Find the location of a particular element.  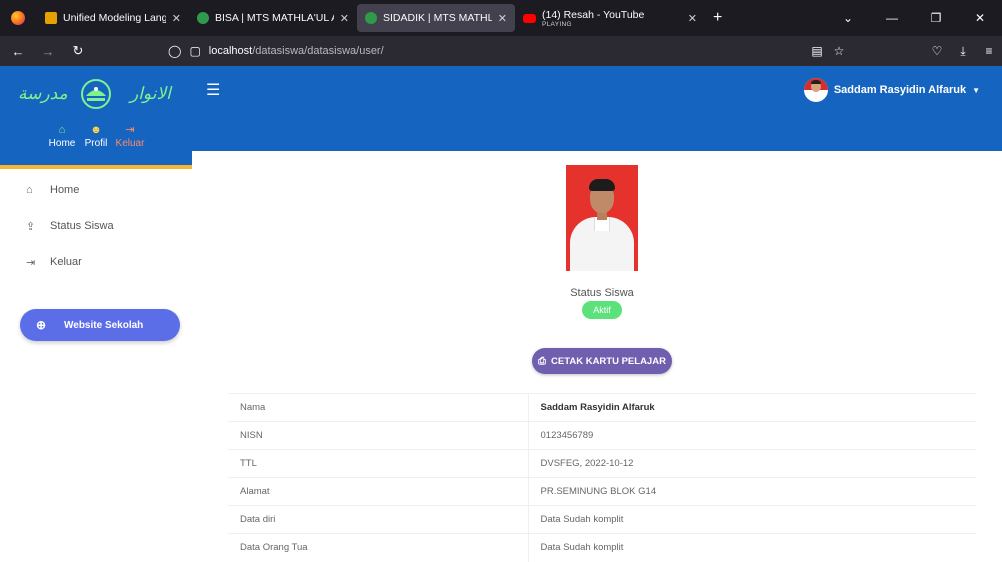

reload-icon: ↻ is located at coordinates (78, 51).